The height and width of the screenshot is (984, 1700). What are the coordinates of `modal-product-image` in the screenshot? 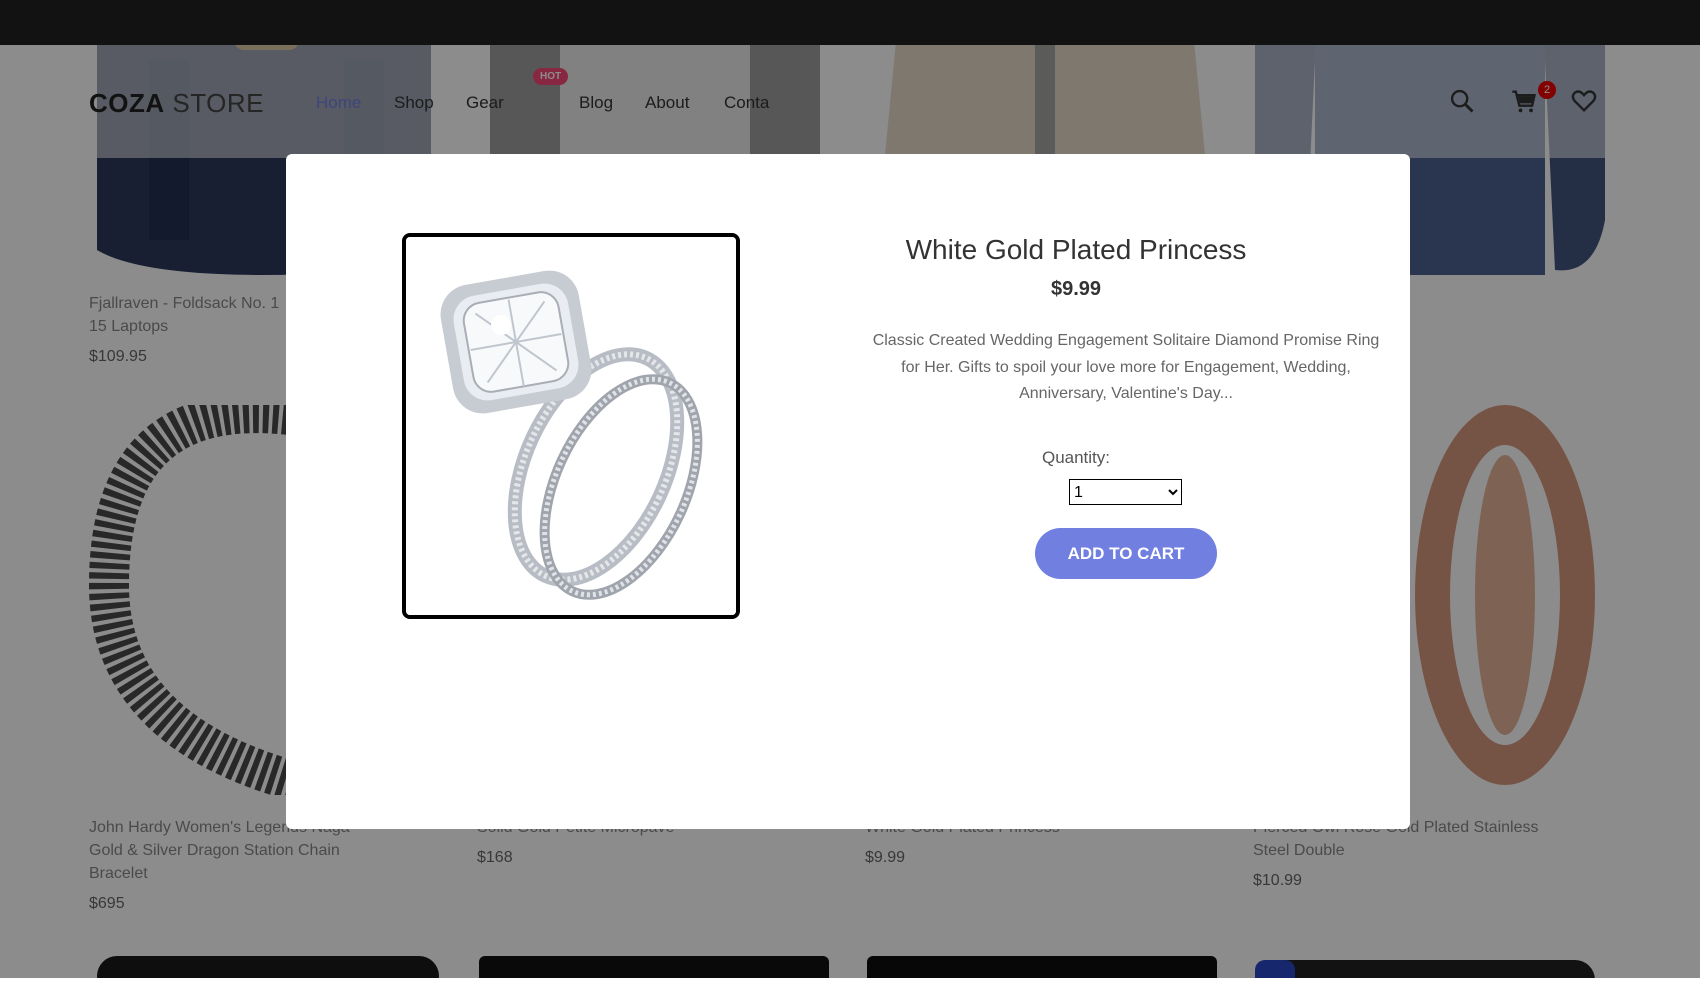 It's located at (571, 426).